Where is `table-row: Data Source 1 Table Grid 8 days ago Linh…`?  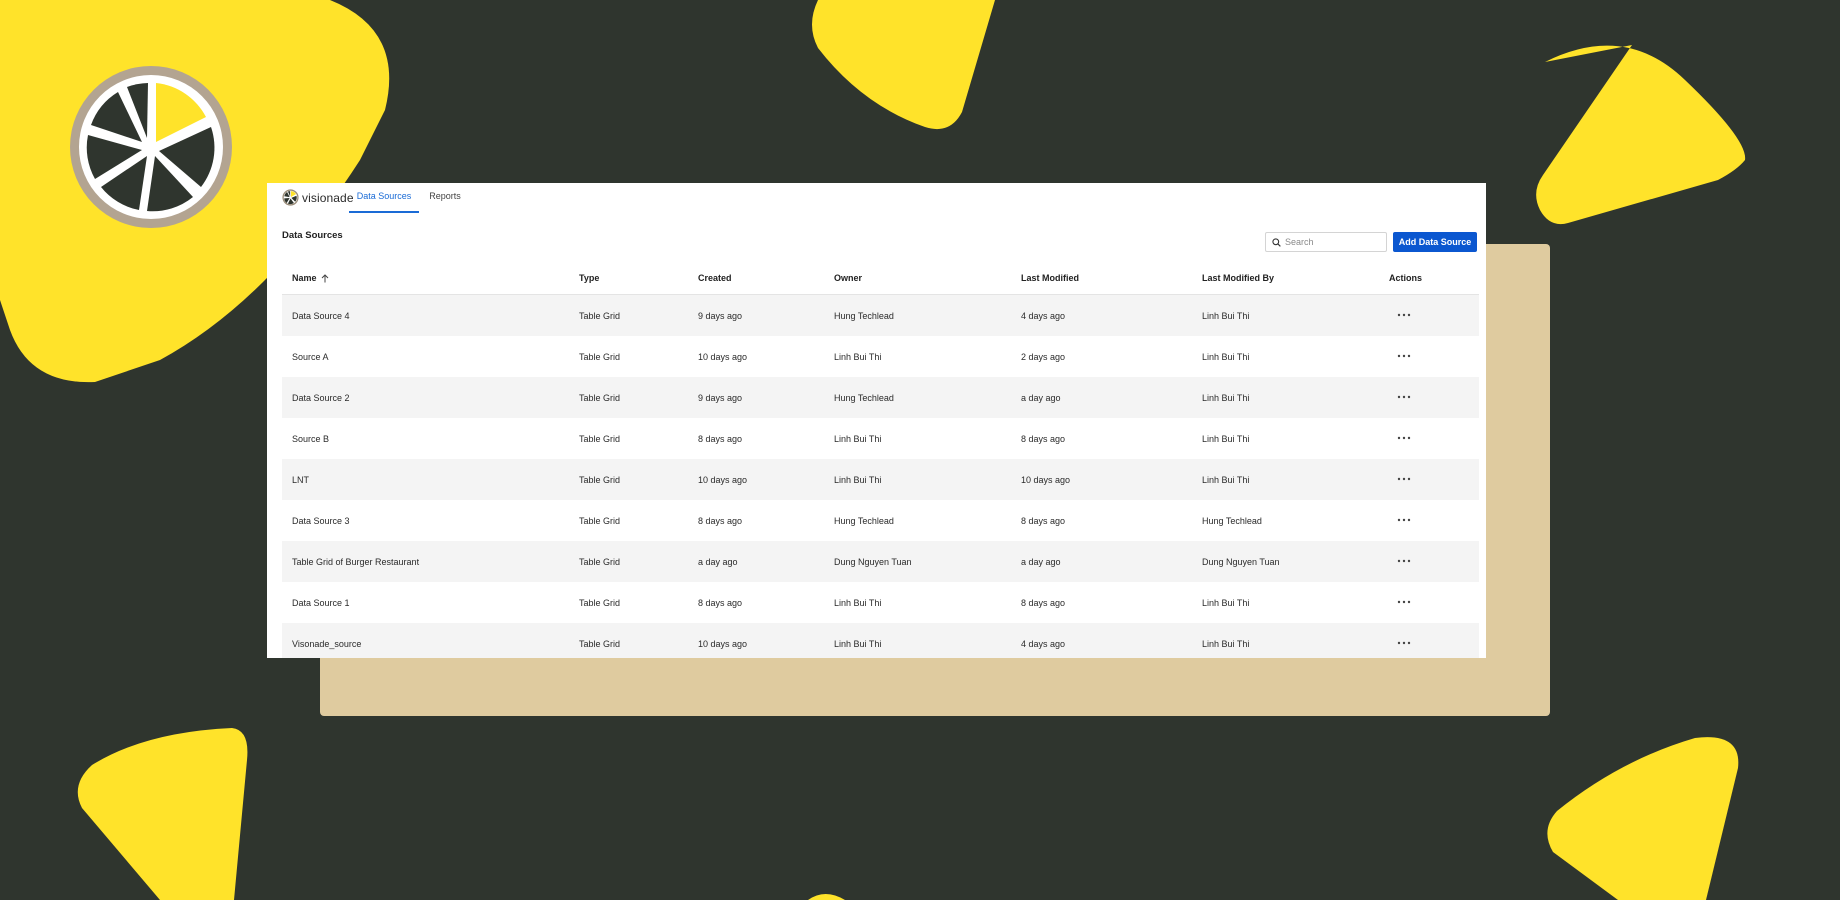 table-row: Data Source 1 Table Grid 8 days ago Linh… is located at coordinates (880, 602).